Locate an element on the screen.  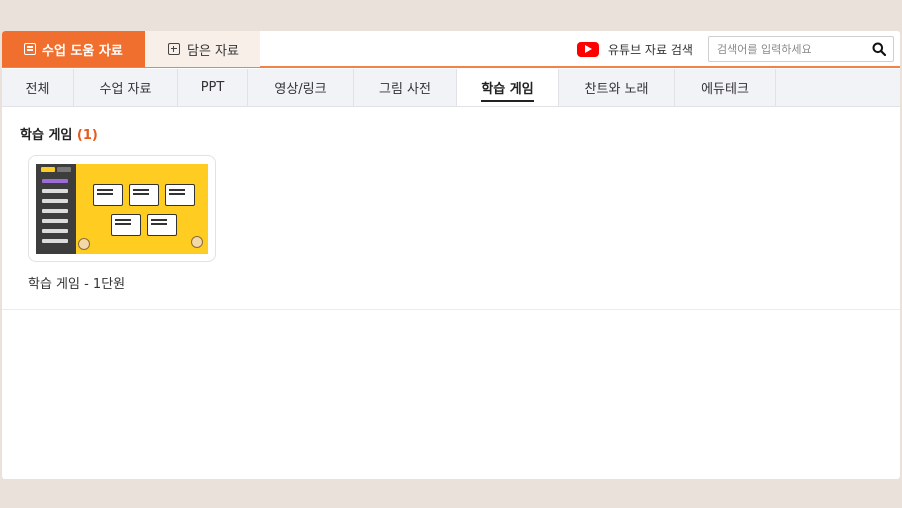
nav-item-picture-dictionary: 그림 사전 is located at coordinates (405, 87).